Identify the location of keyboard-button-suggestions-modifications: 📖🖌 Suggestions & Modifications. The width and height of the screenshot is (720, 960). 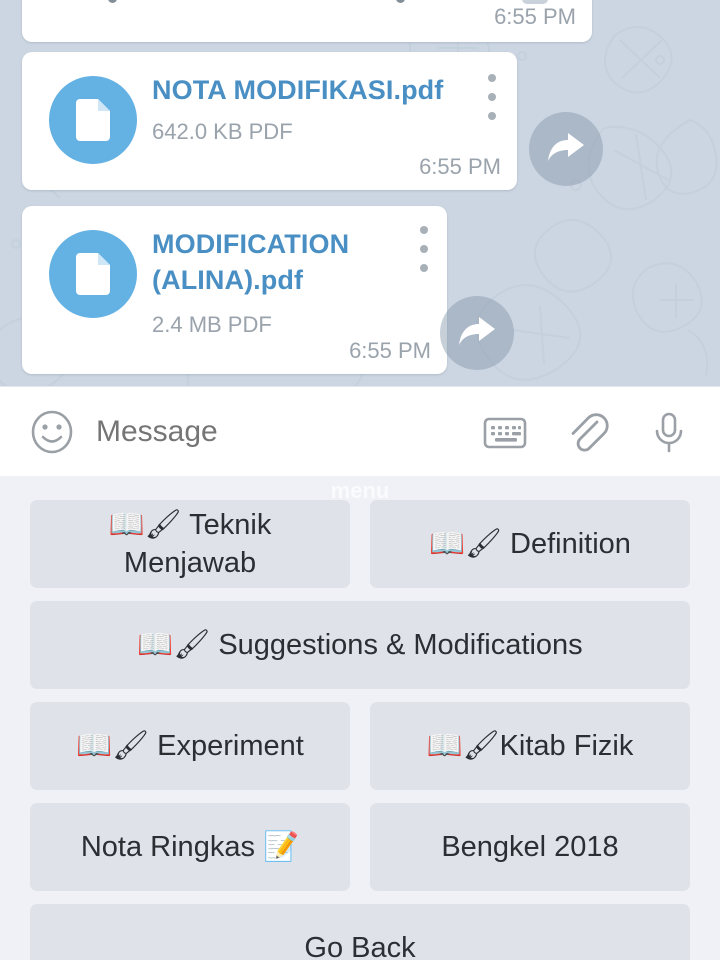
(360, 645).